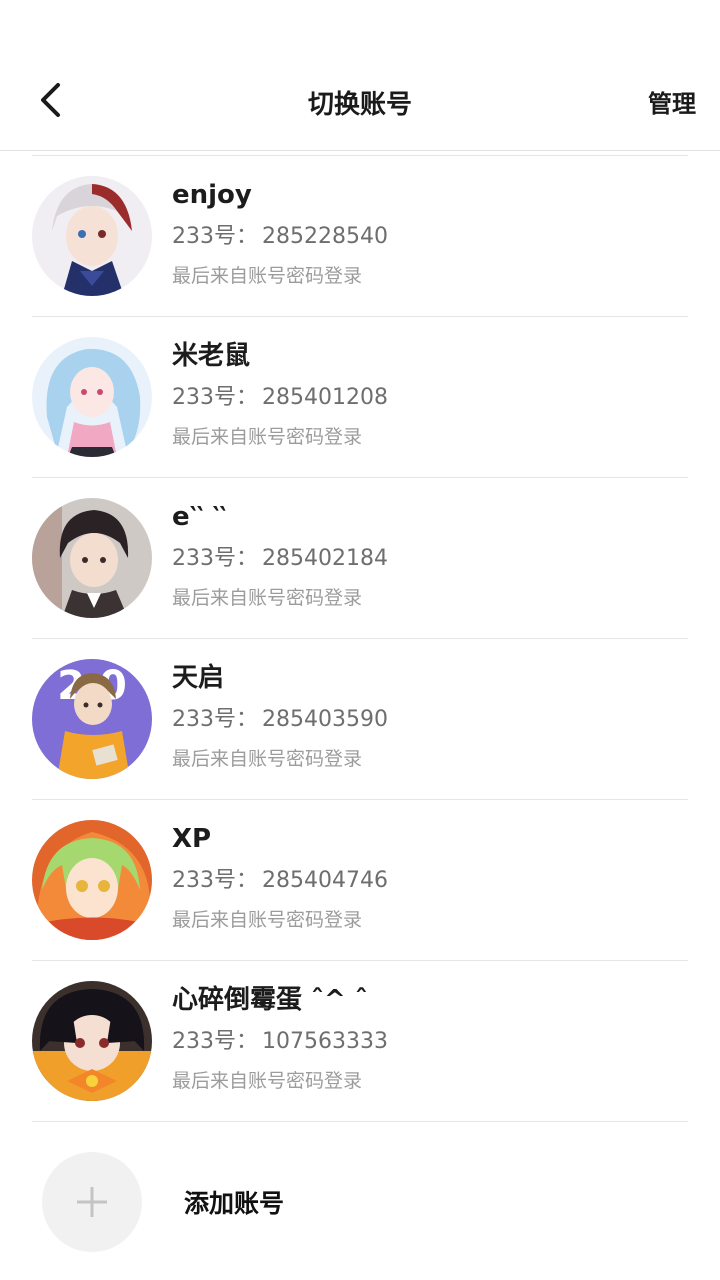 This screenshot has height=1280, width=720. What do you see at coordinates (198, 678) in the screenshot?
I see `account-name: 天启` at bounding box center [198, 678].